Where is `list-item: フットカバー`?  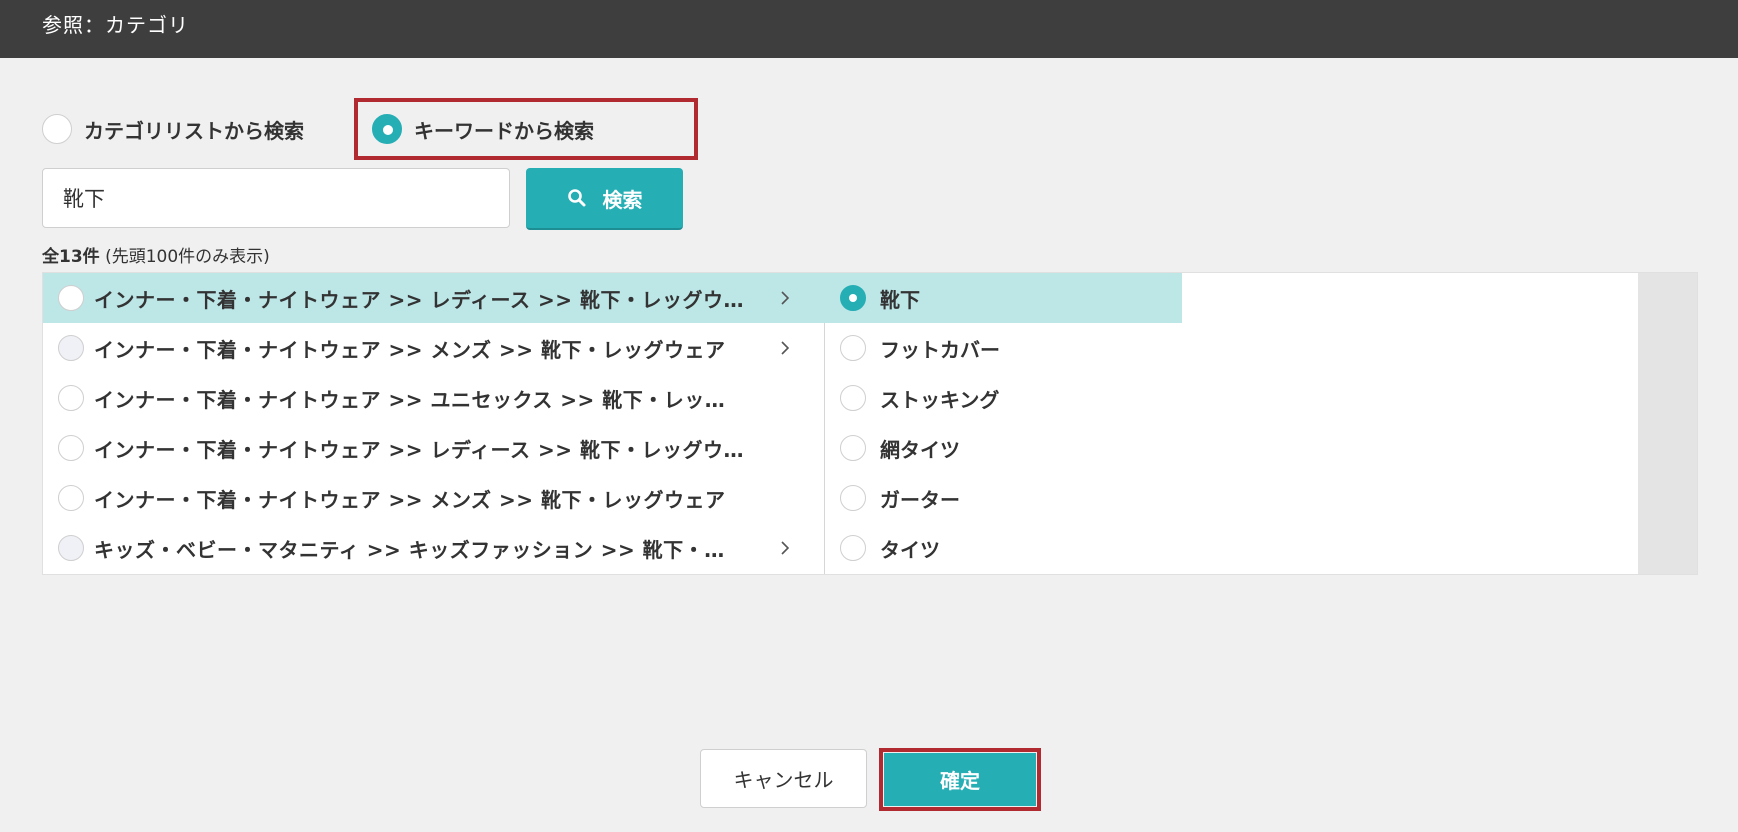
list-item: フットカバー is located at coordinates (912, 348).